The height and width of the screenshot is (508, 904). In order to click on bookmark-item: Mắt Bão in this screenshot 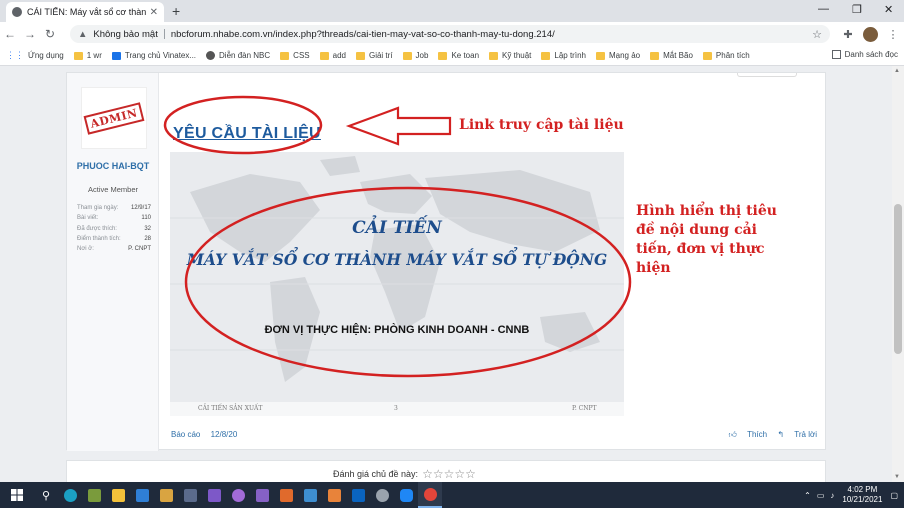, I will do `click(671, 55)`.